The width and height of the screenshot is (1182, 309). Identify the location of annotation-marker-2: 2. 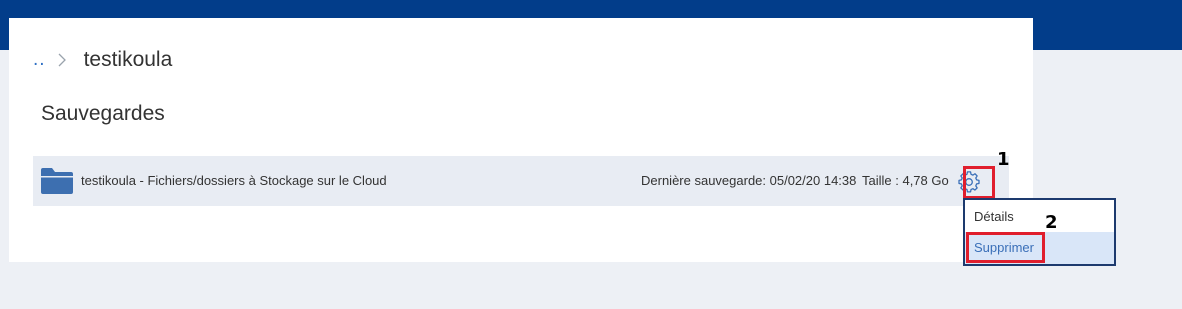
(1051, 222).